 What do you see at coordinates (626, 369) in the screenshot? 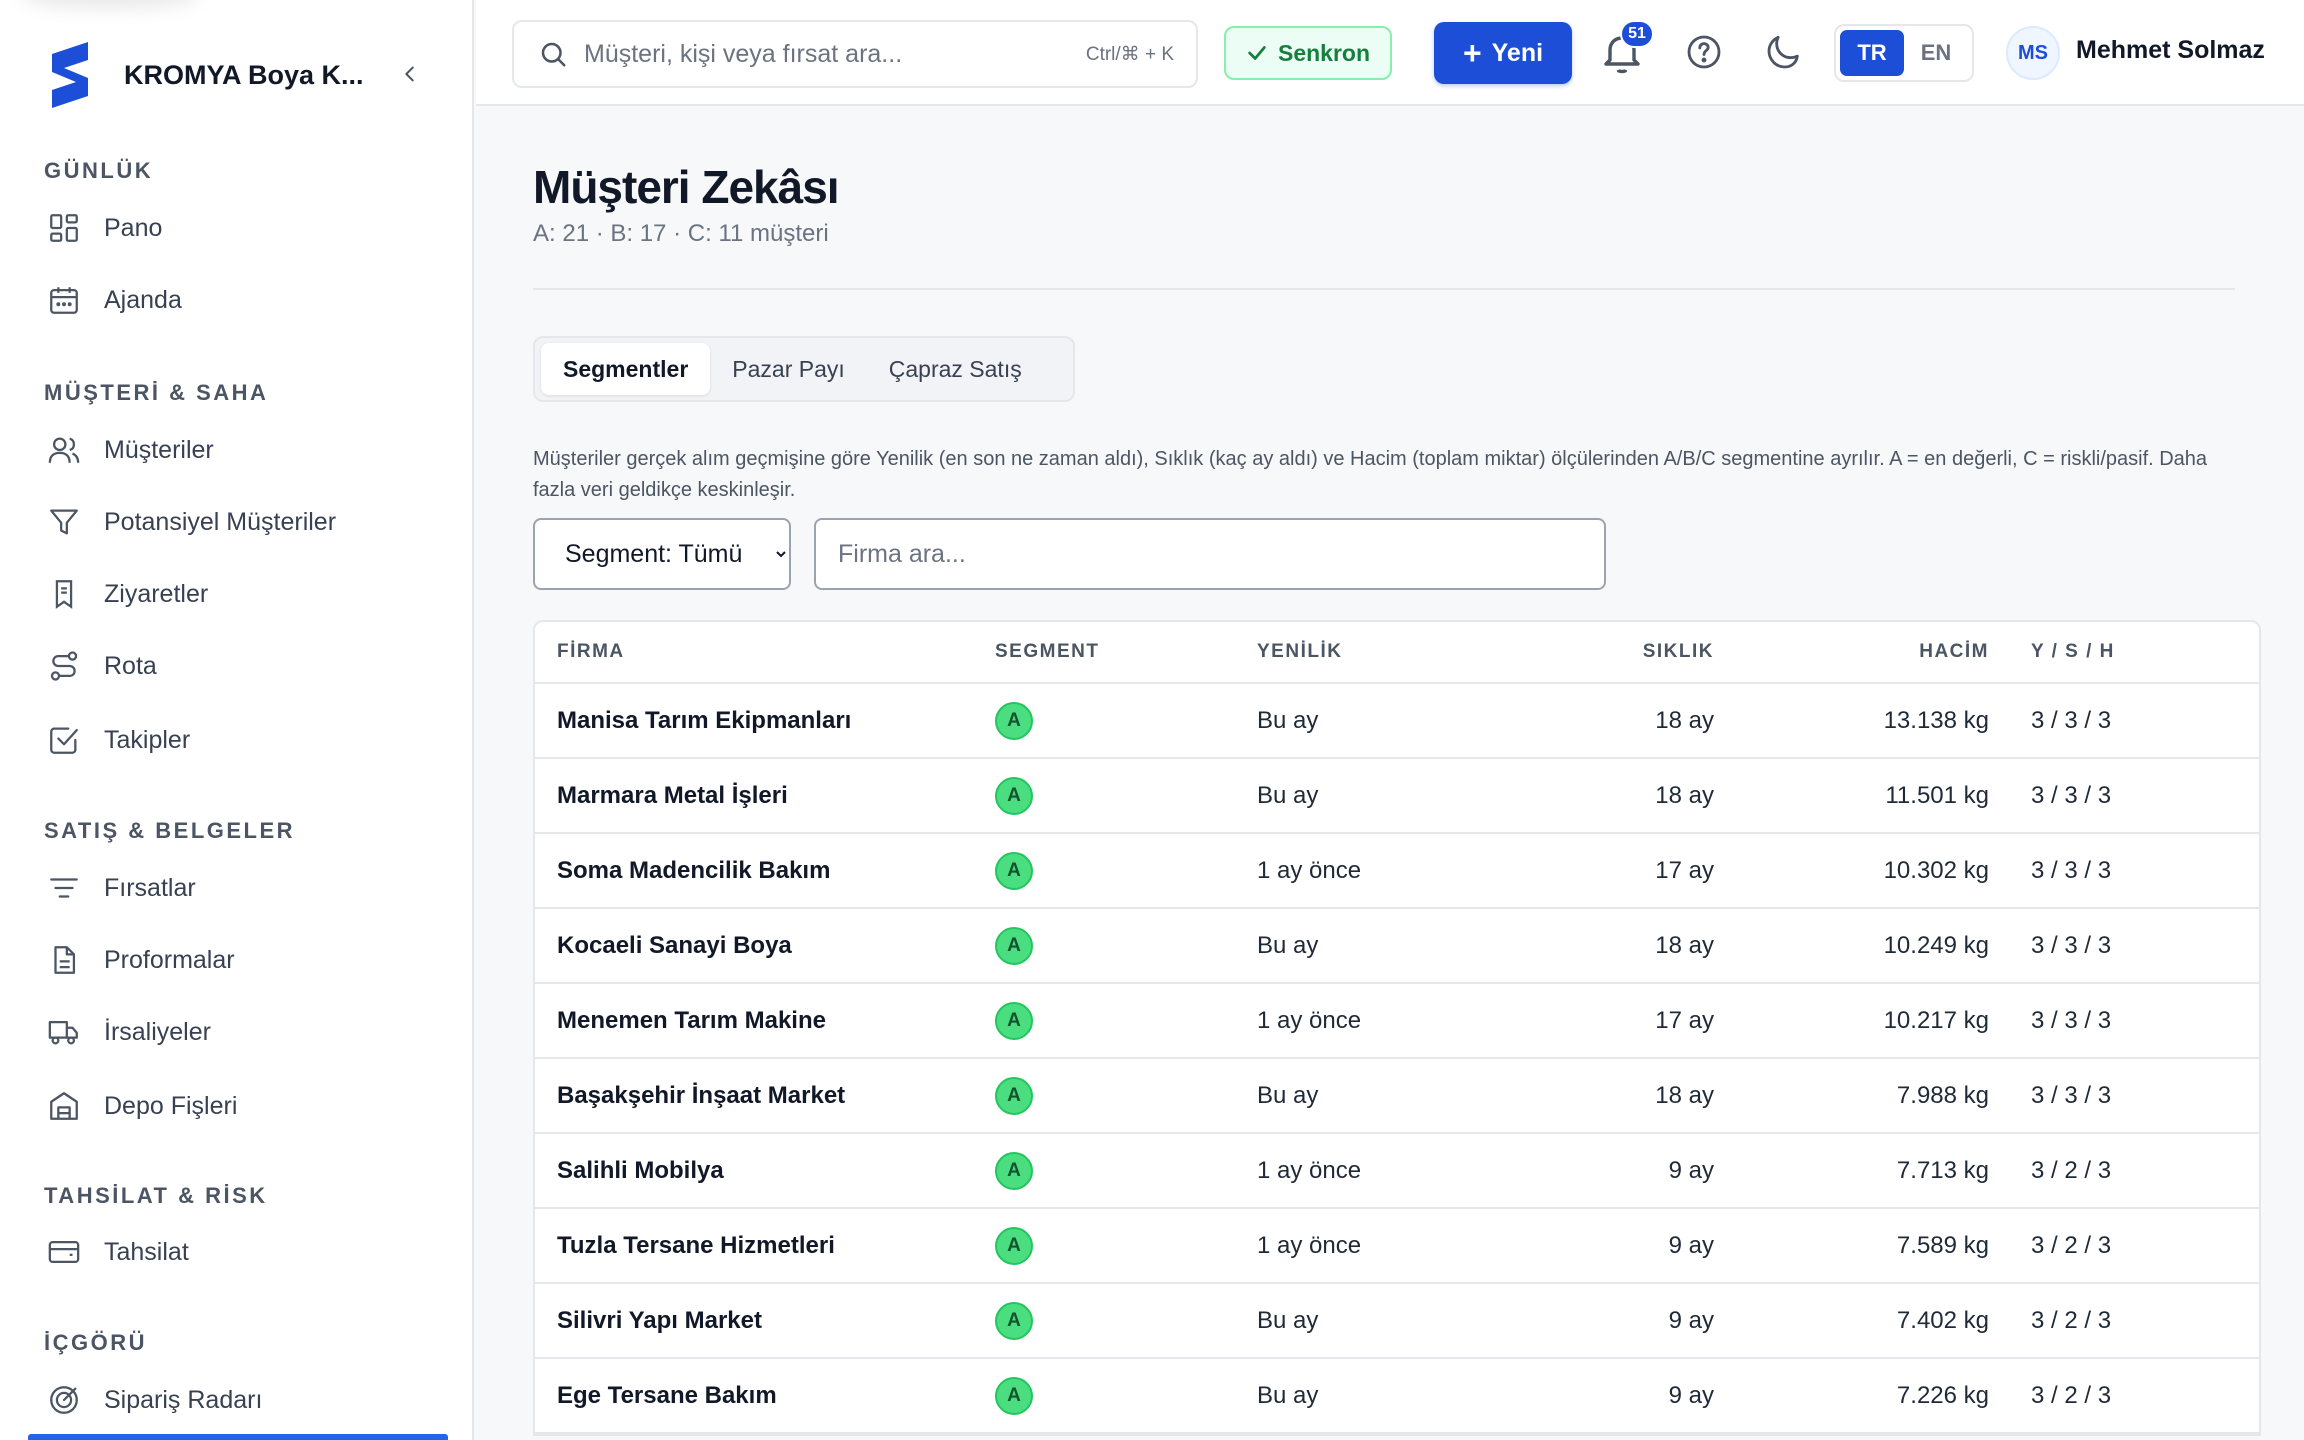
I see `tab-segmentler: Segmentler` at bounding box center [626, 369].